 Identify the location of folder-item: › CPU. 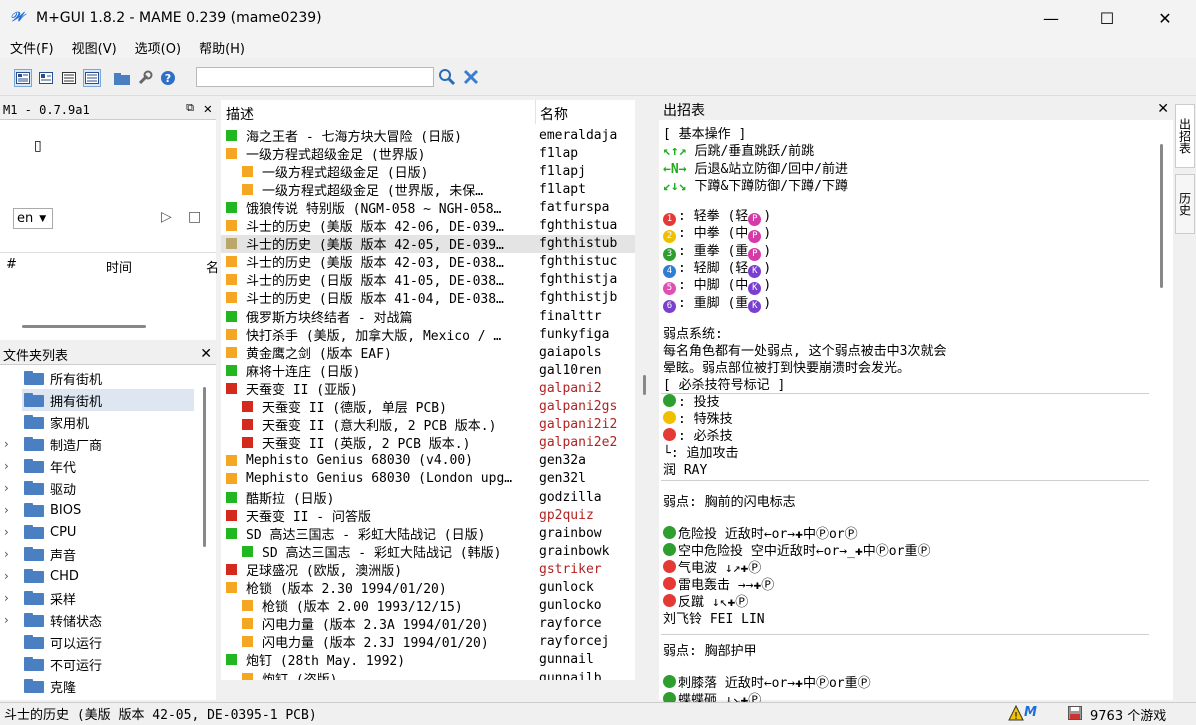
(100, 532).